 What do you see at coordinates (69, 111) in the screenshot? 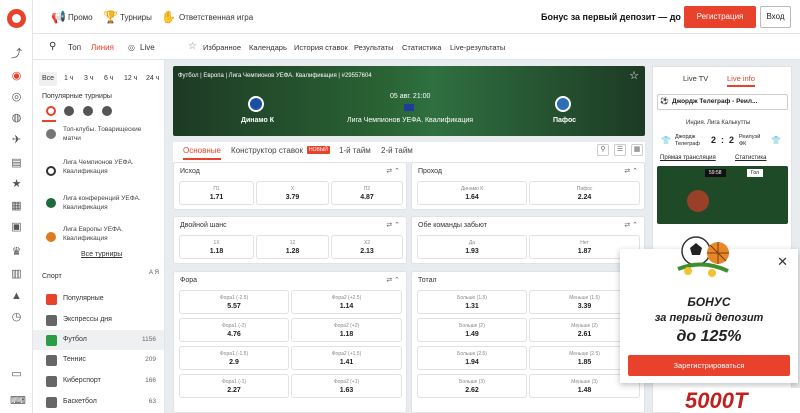
I see `football-filter-icon` at bounding box center [69, 111].